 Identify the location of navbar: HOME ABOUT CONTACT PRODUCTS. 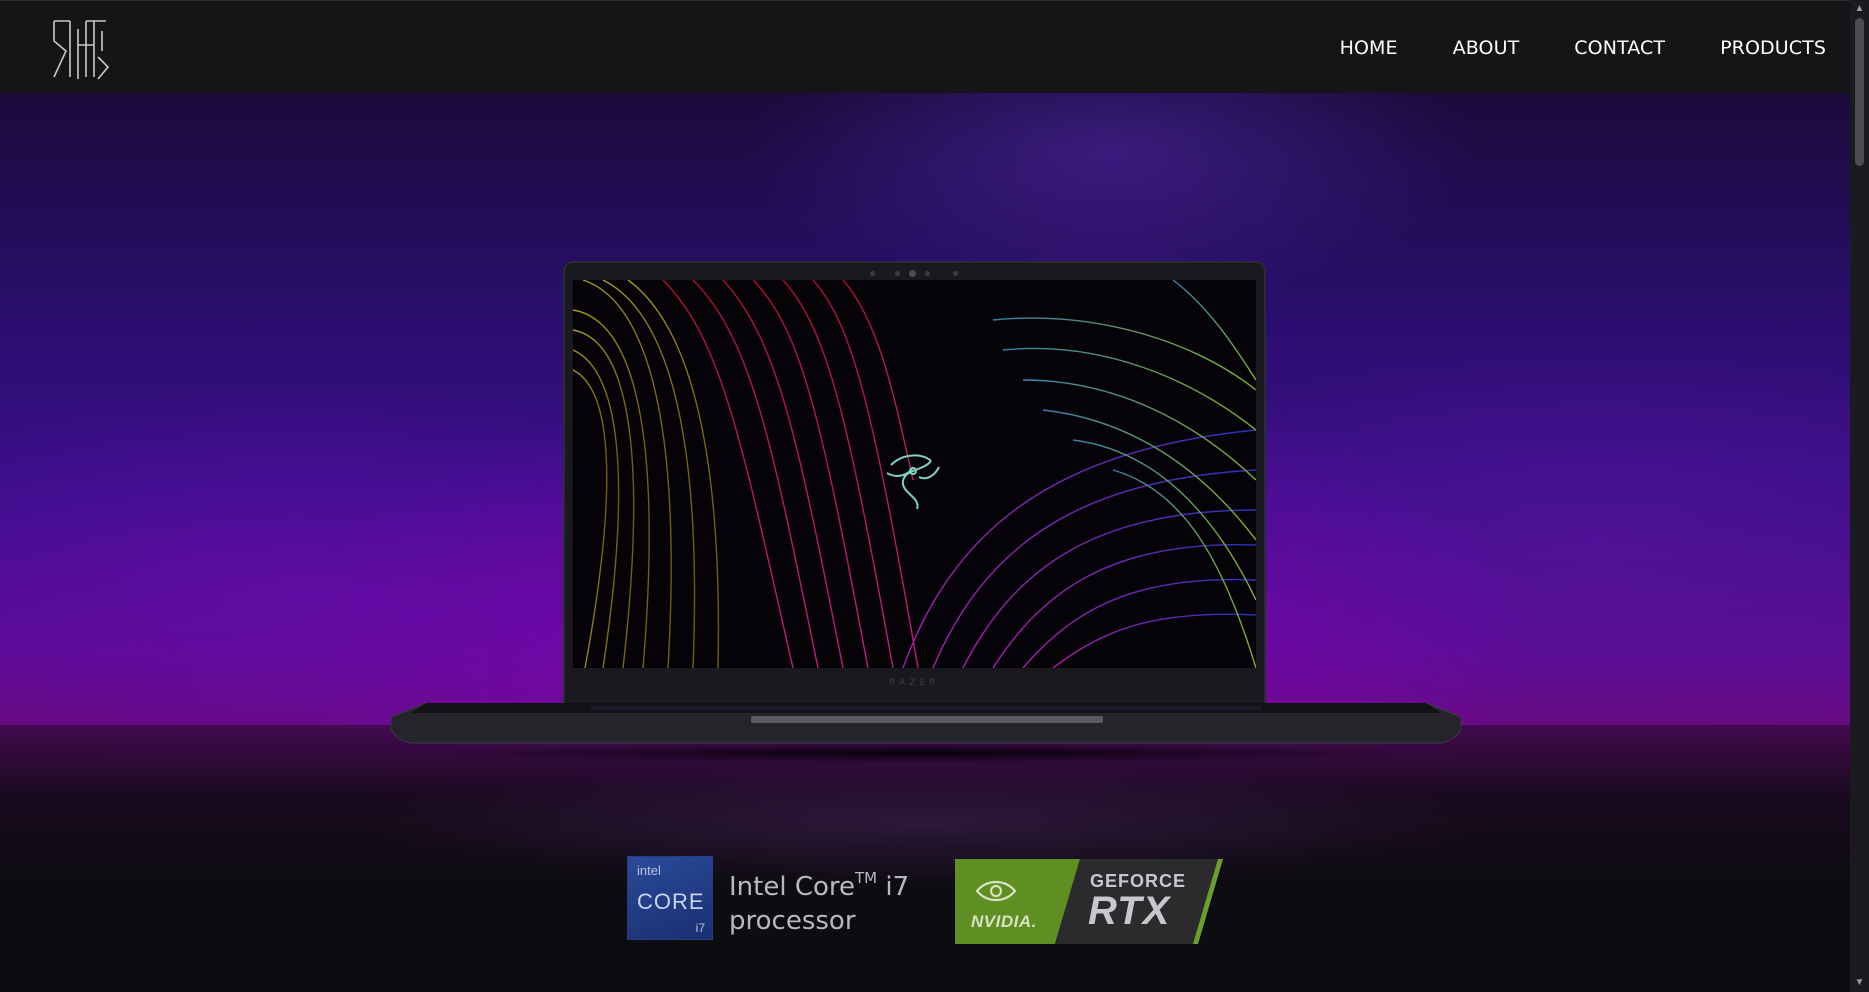
(925, 46).